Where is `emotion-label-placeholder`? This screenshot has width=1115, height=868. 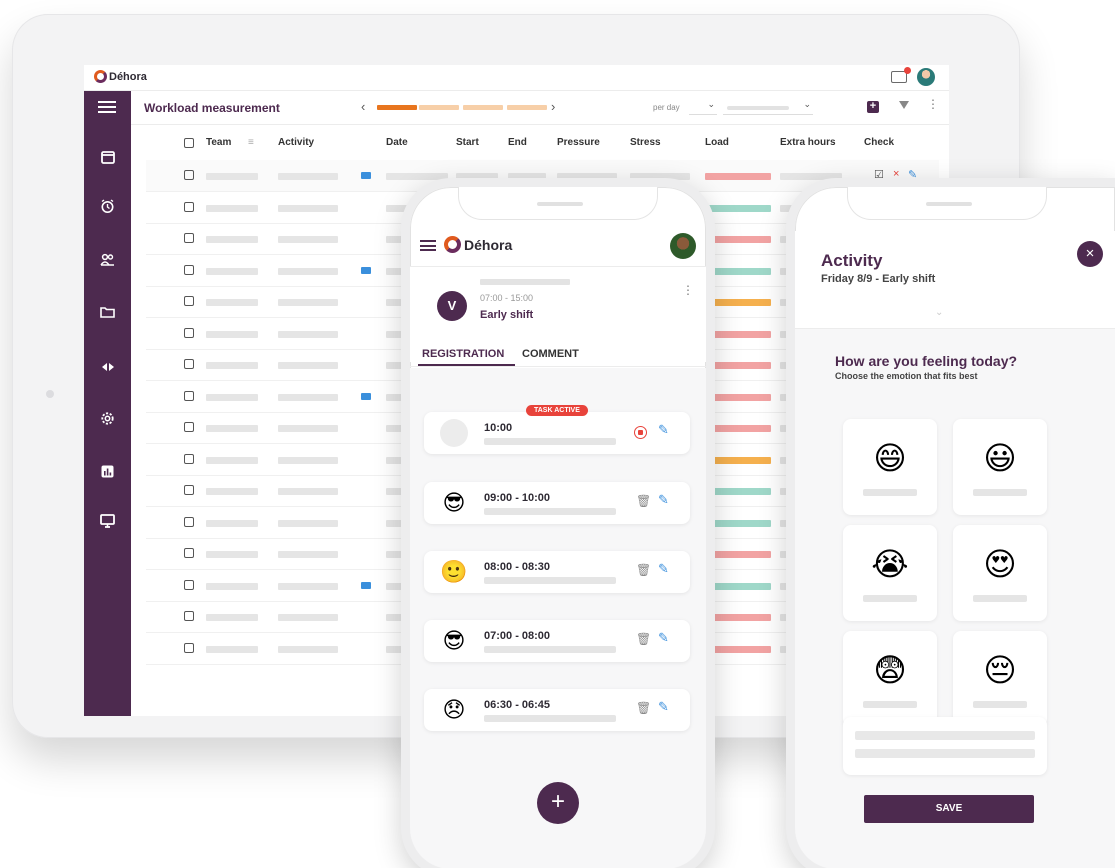 emotion-label-placeholder is located at coordinates (890, 598).